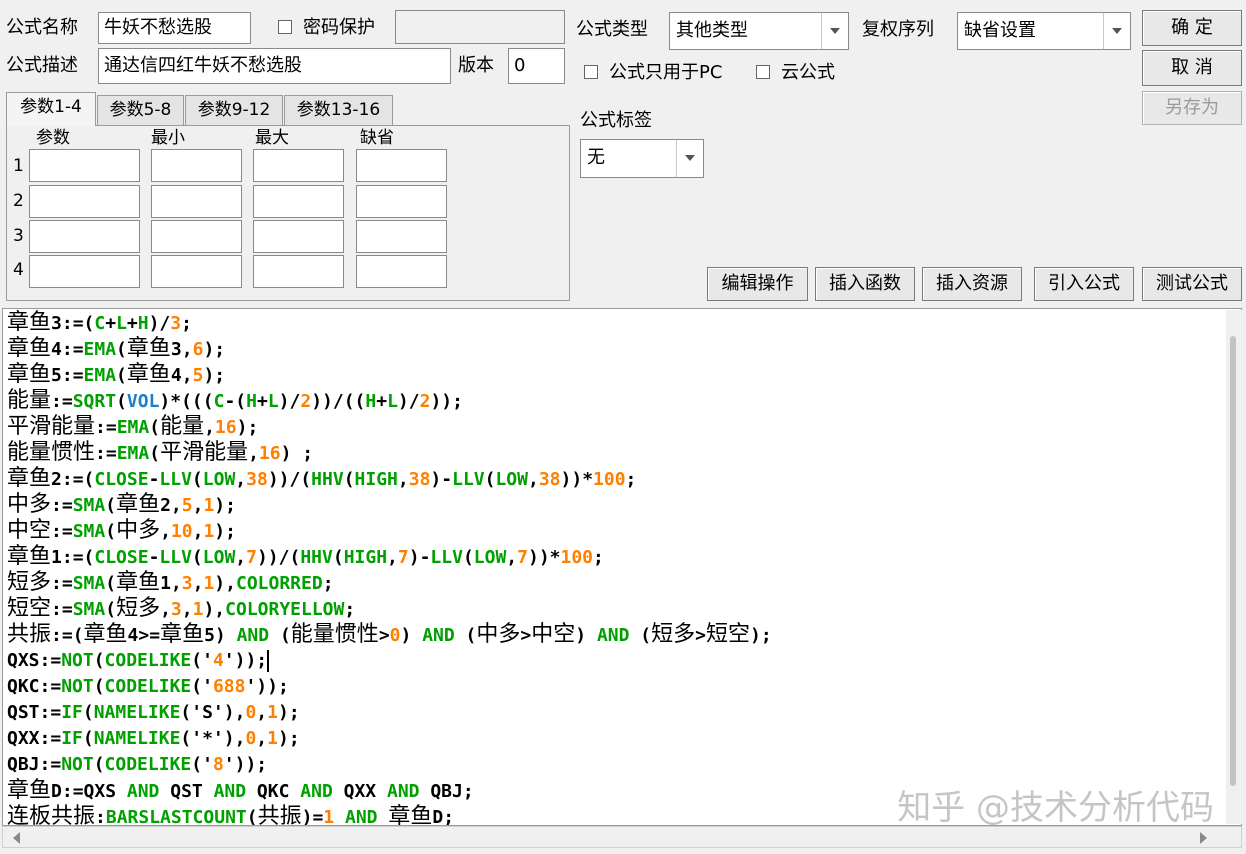 The image size is (1246, 854). Describe the element at coordinates (642, 158) in the screenshot. I see `formula-tag-select: 无` at that location.